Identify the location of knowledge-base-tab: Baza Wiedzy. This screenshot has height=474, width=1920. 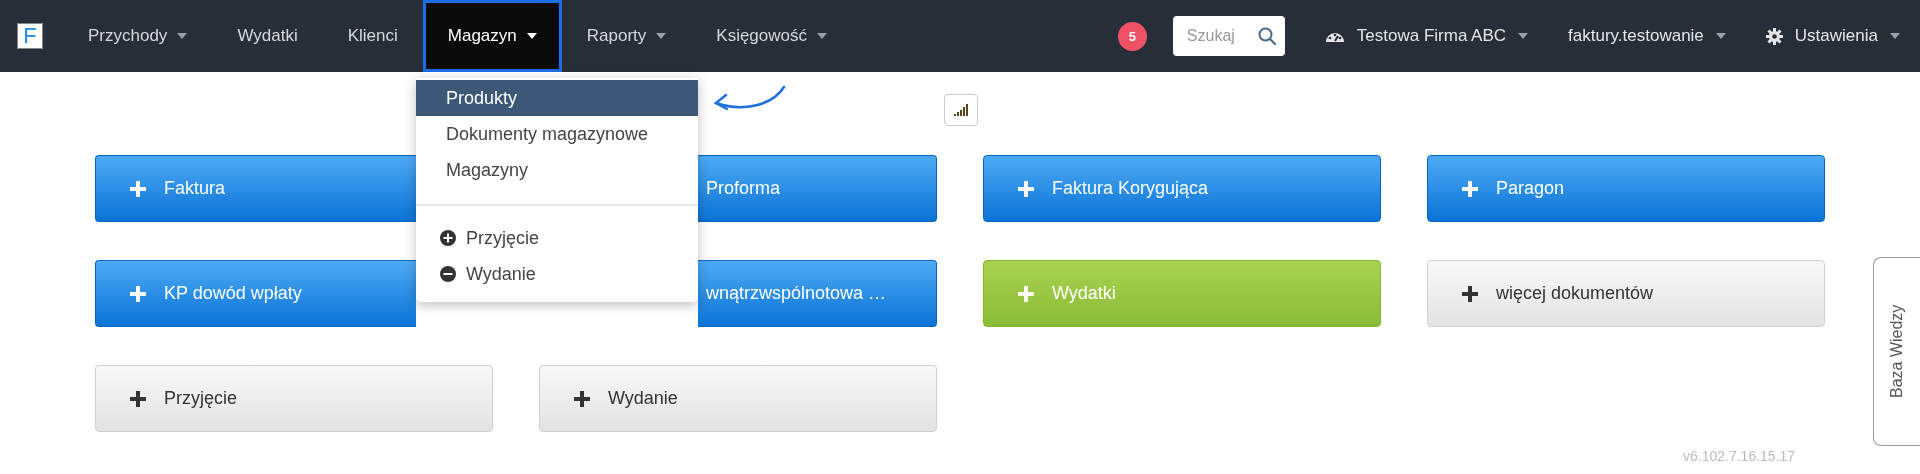
(1896, 351).